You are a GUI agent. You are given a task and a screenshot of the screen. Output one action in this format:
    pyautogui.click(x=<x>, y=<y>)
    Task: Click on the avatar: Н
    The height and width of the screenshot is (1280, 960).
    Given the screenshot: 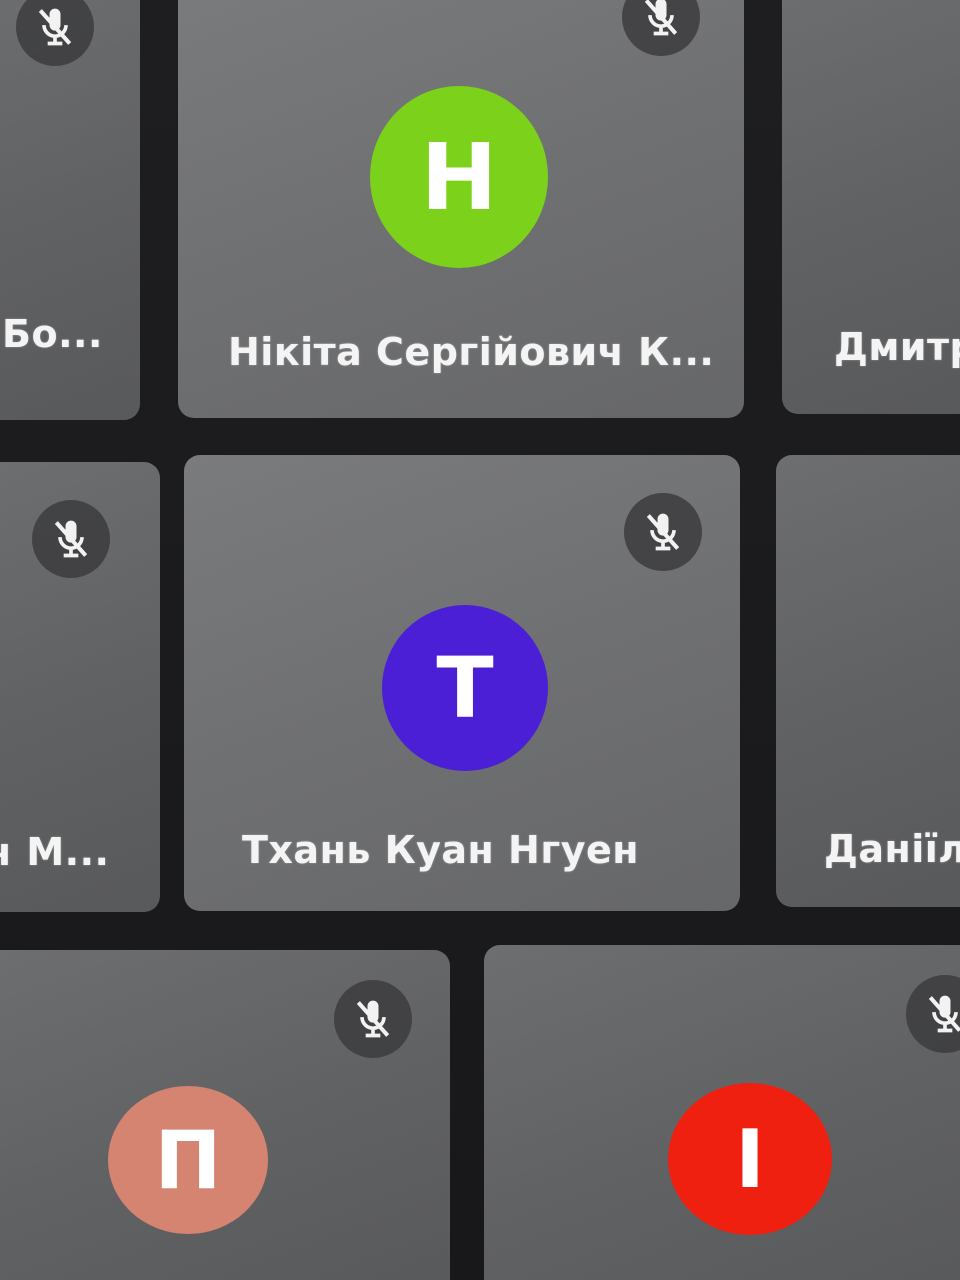 What is the action you would take?
    pyautogui.click(x=459, y=177)
    